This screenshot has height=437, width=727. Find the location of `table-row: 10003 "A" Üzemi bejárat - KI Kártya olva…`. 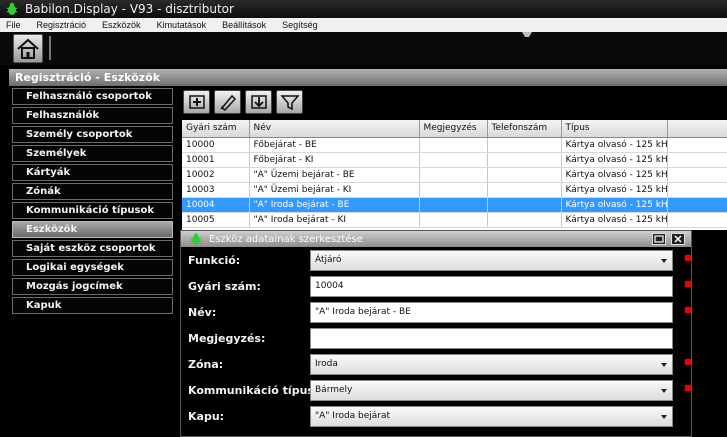

table-row: 10003 "A" Üzemi bejárat - KI Kártya olva… is located at coordinates (454, 190).